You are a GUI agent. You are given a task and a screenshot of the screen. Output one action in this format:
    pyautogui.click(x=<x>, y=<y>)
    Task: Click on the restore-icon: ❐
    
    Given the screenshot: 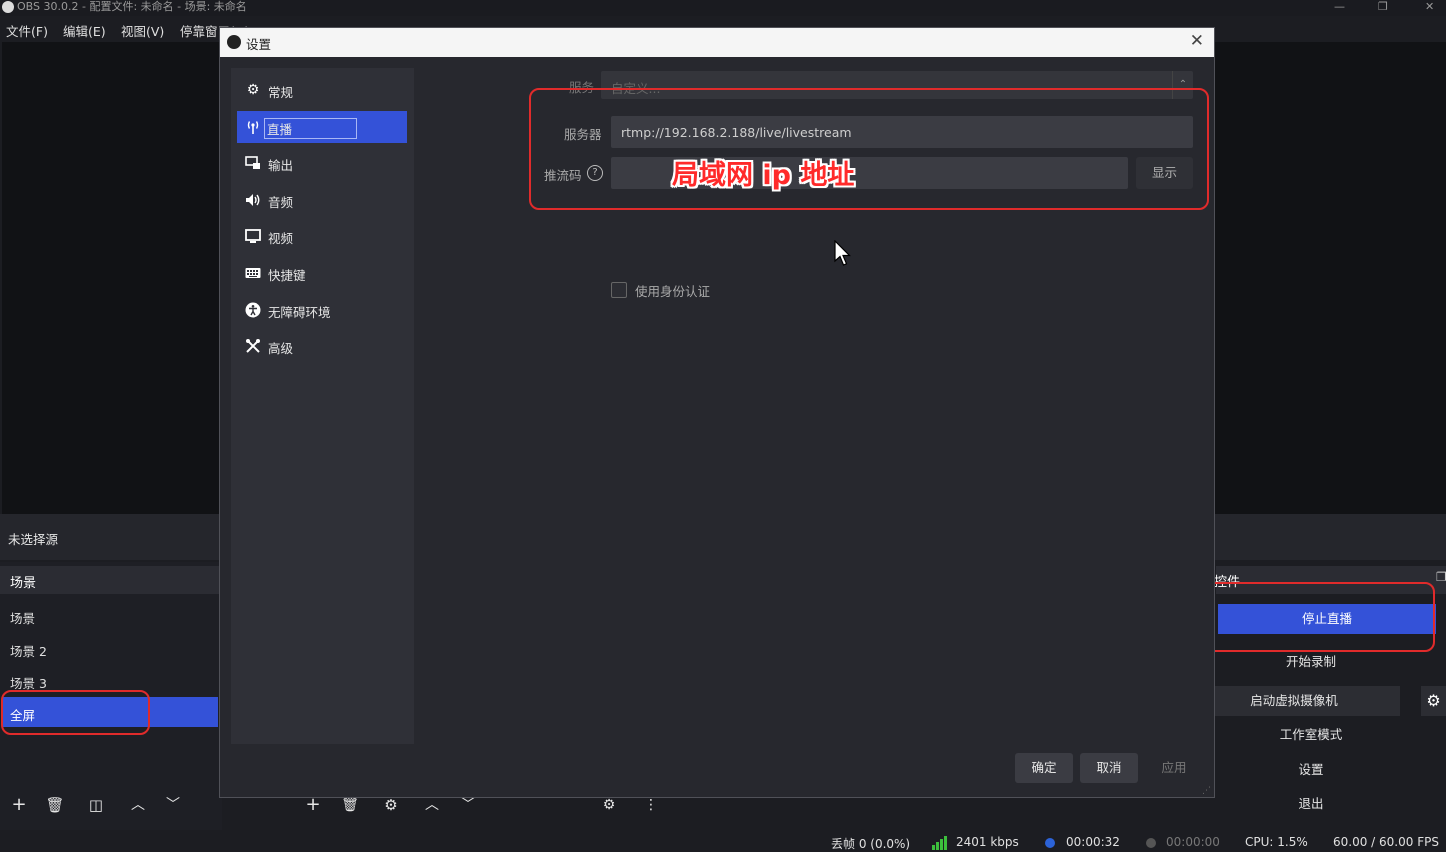 What is the action you would take?
    pyautogui.click(x=1383, y=7)
    